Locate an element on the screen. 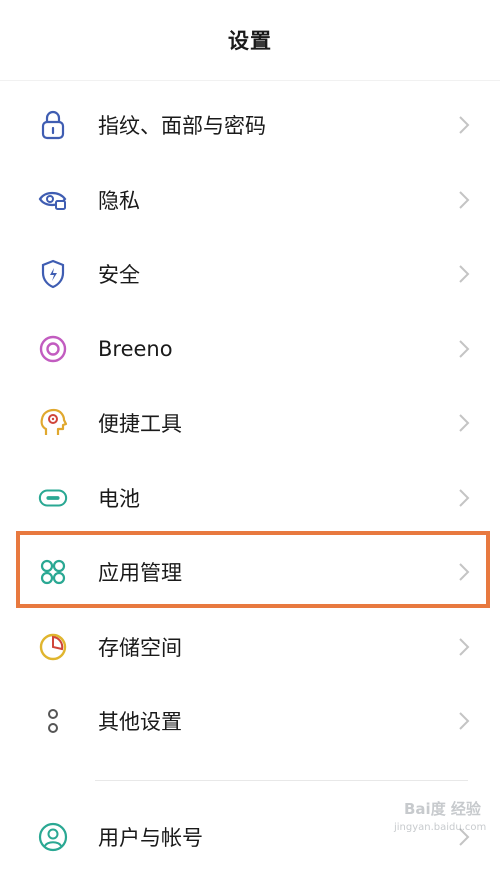 This screenshot has height=874, width=500. section-divider is located at coordinates (281, 780).